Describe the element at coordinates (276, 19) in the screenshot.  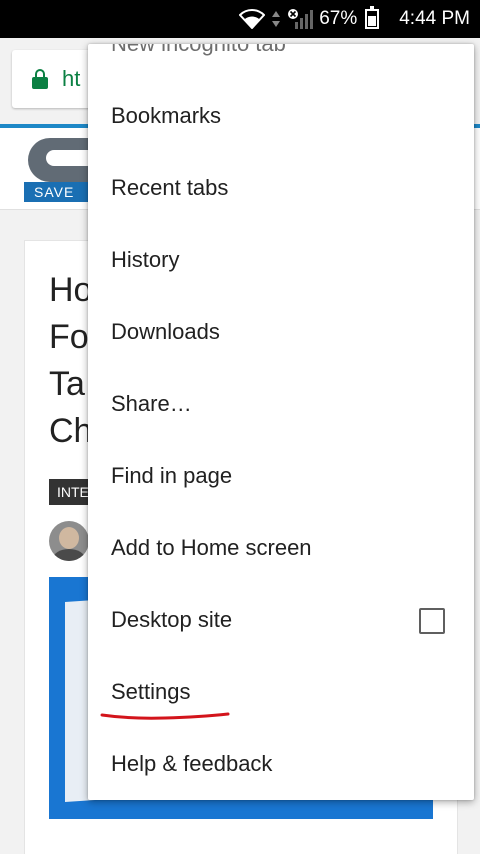
I see `data-arrows-icon` at that location.